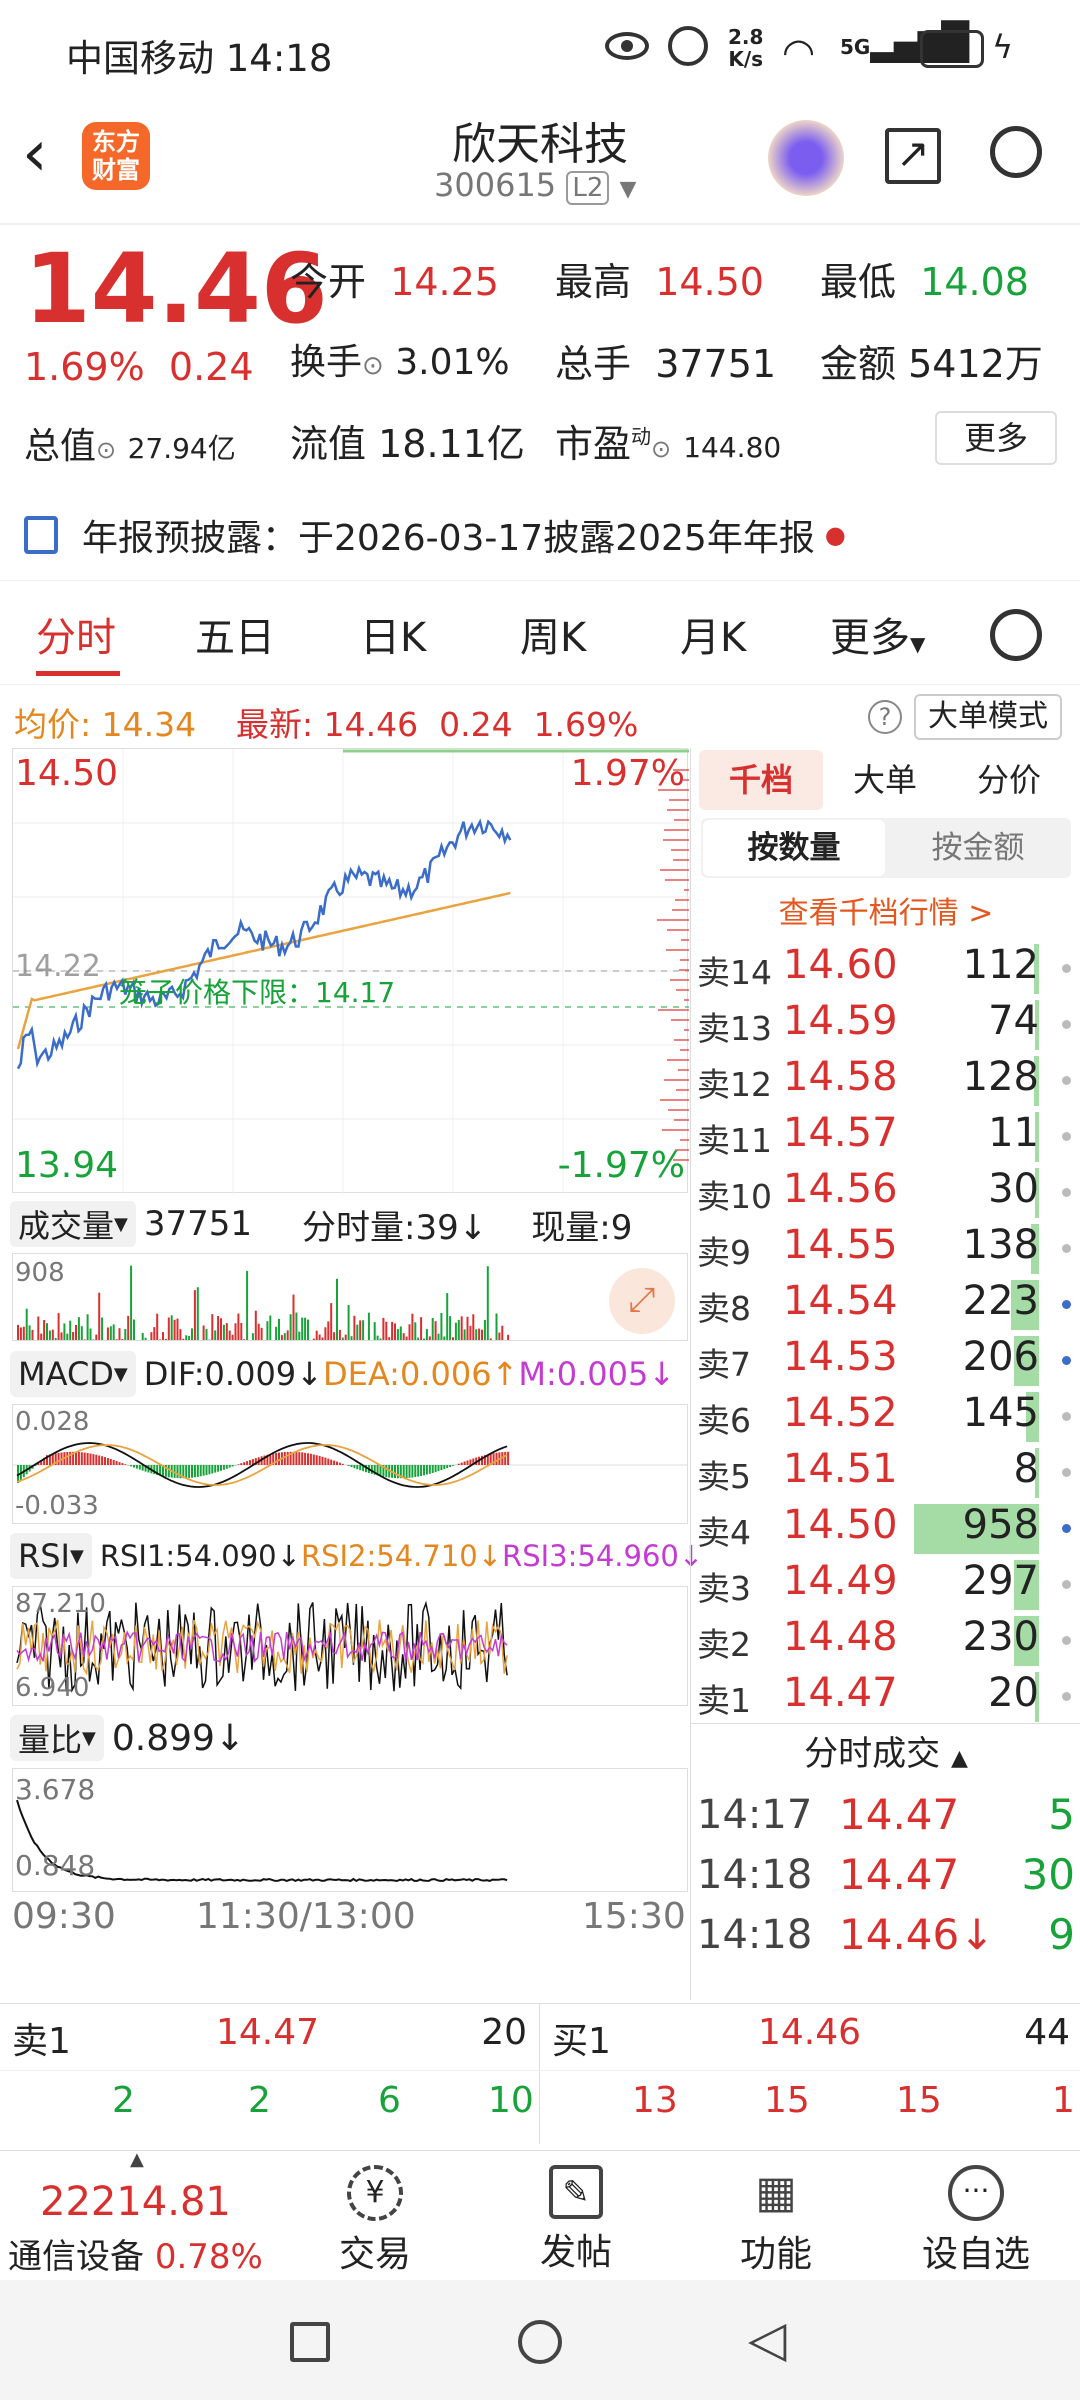 The image size is (1080, 2400). What do you see at coordinates (724, 1420) in the screenshot?
I see `ask-label: 卖6` at bounding box center [724, 1420].